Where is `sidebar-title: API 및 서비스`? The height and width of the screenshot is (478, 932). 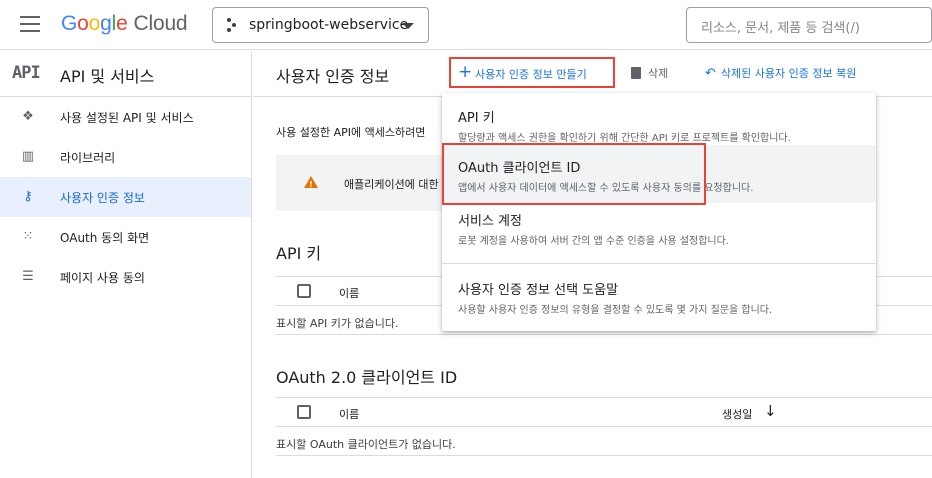
sidebar-title: API 및 서비스 is located at coordinates (107, 76).